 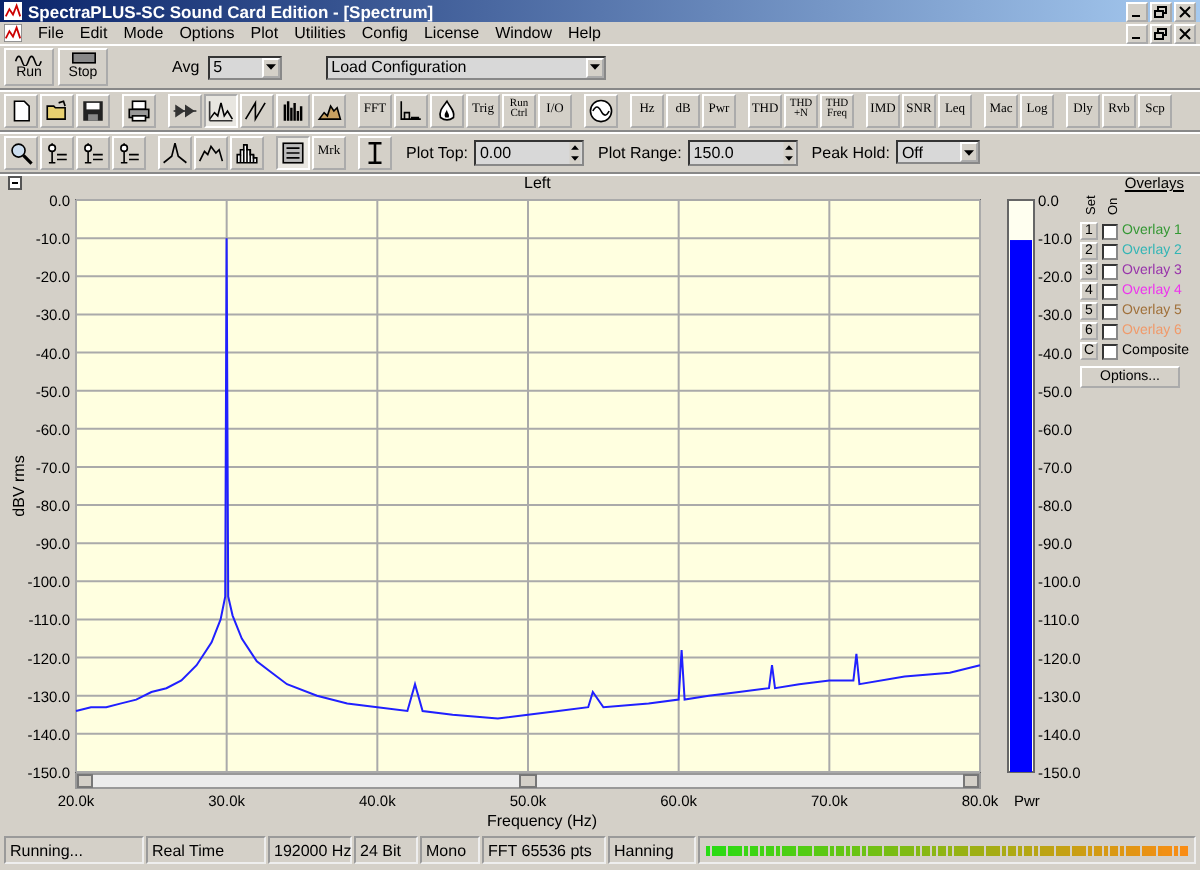 I want to click on status-field: FFT 65536 pts, so click(x=544, y=850).